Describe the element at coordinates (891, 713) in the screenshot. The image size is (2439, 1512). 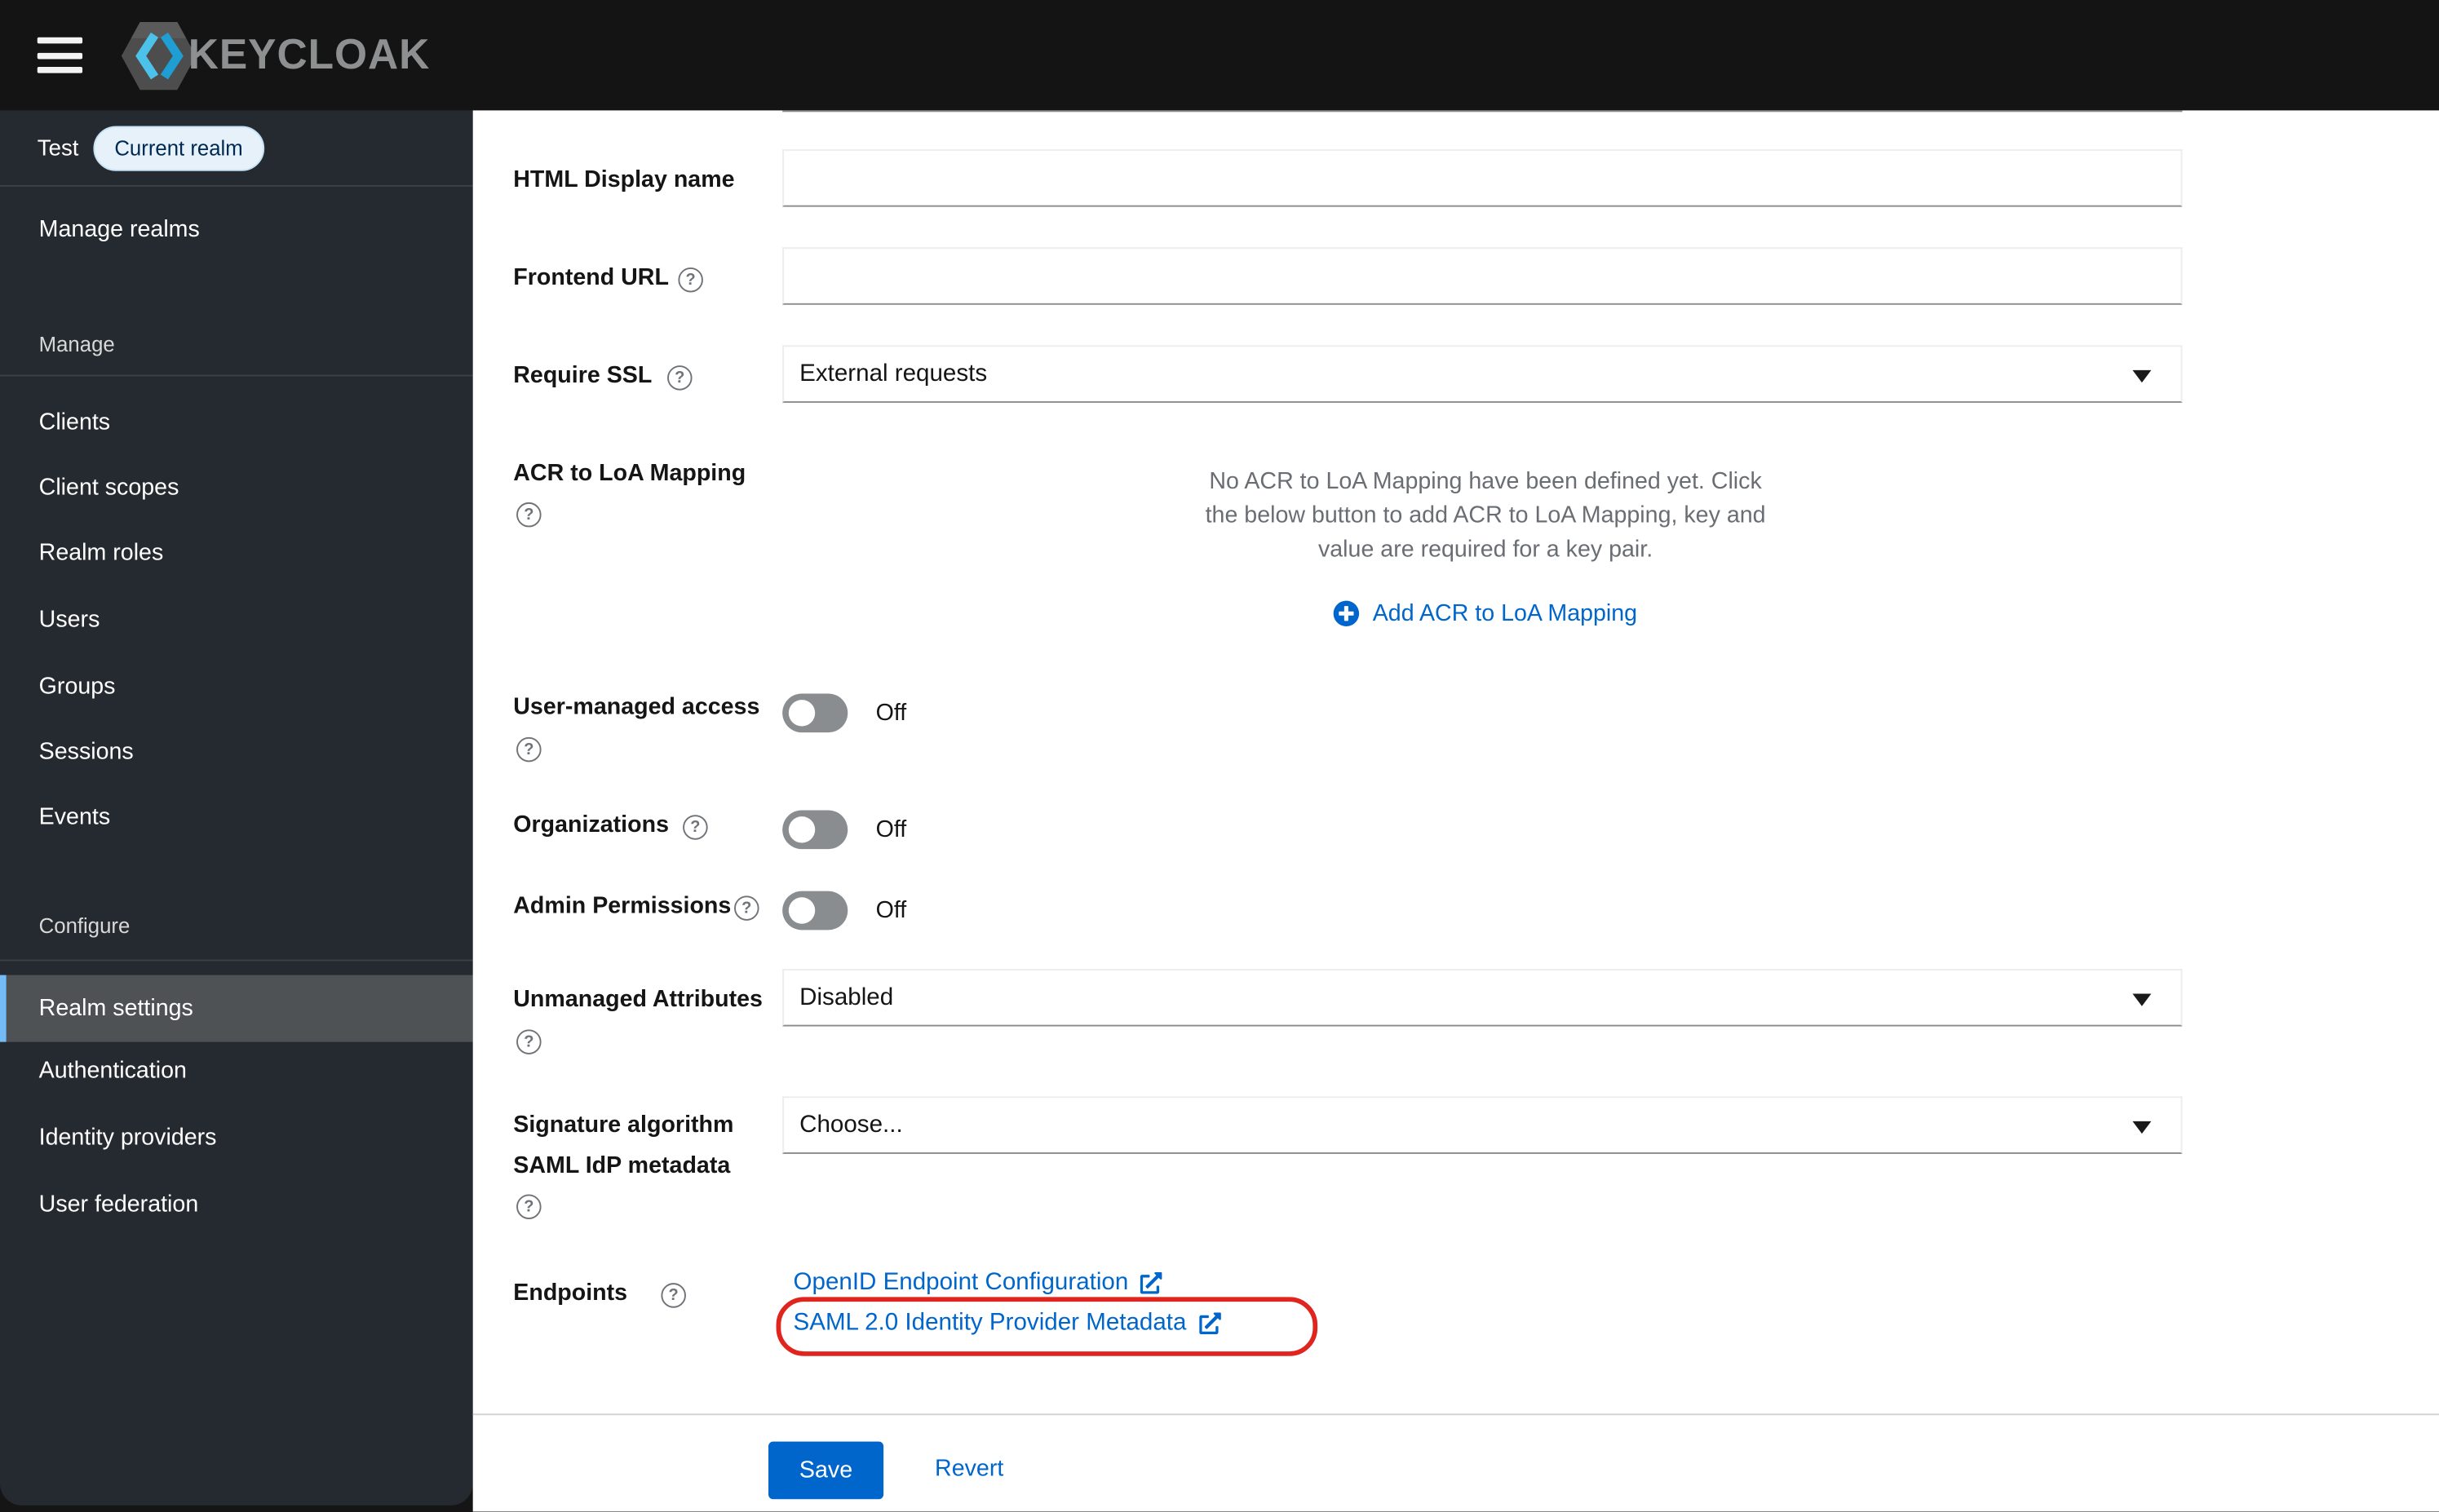
I see `user-managed-access-state: Off` at that location.